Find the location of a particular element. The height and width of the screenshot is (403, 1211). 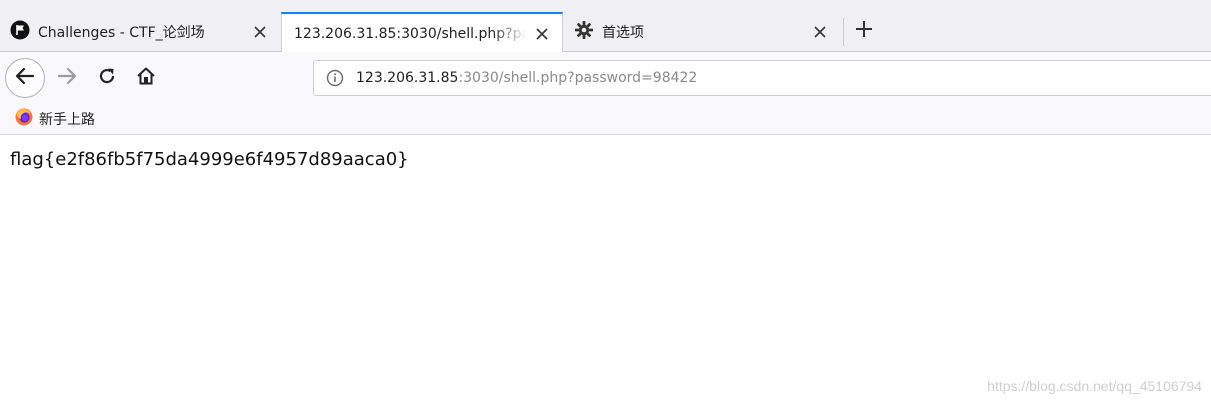

watermark-text: https://blog.csdn.net/qq_45106794 is located at coordinates (1094, 386).